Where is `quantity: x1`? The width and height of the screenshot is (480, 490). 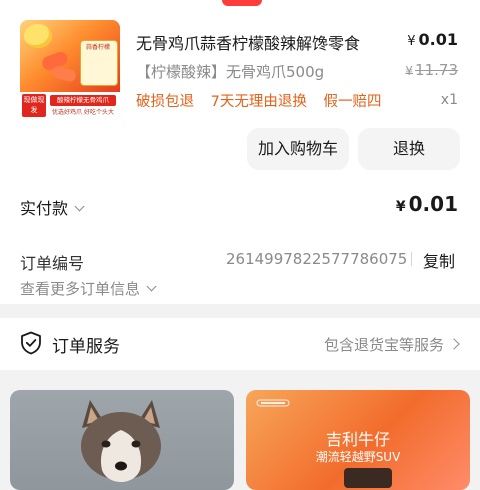
quantity: x1 is located at coordinates (449, 100).